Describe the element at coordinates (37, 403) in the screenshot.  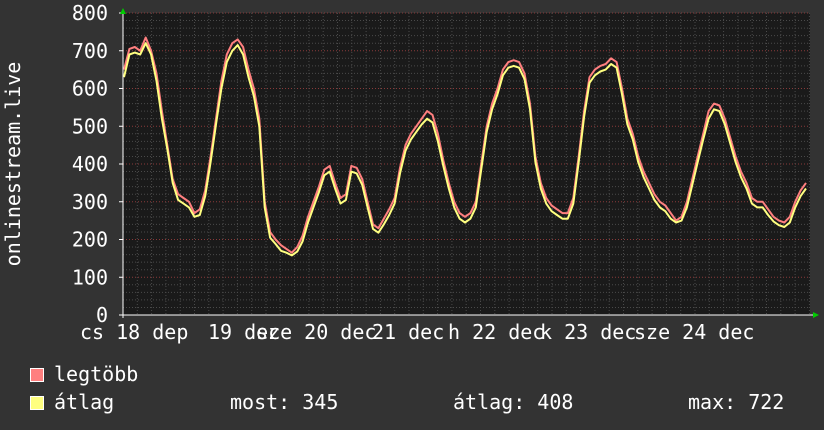
I see `legend-swatch-avg` at that location.